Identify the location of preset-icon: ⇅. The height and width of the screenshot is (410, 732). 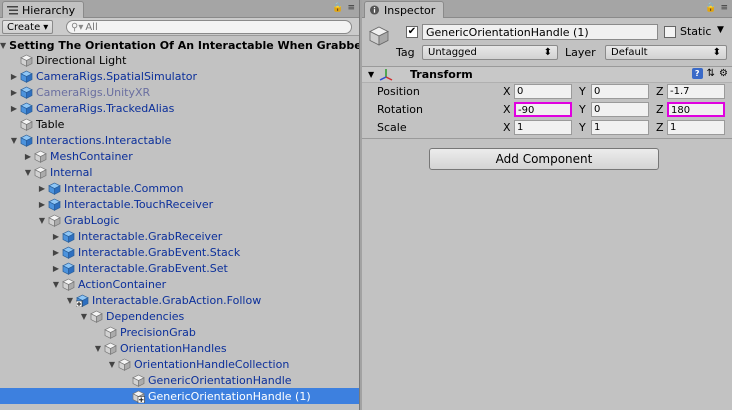
(711, 73).